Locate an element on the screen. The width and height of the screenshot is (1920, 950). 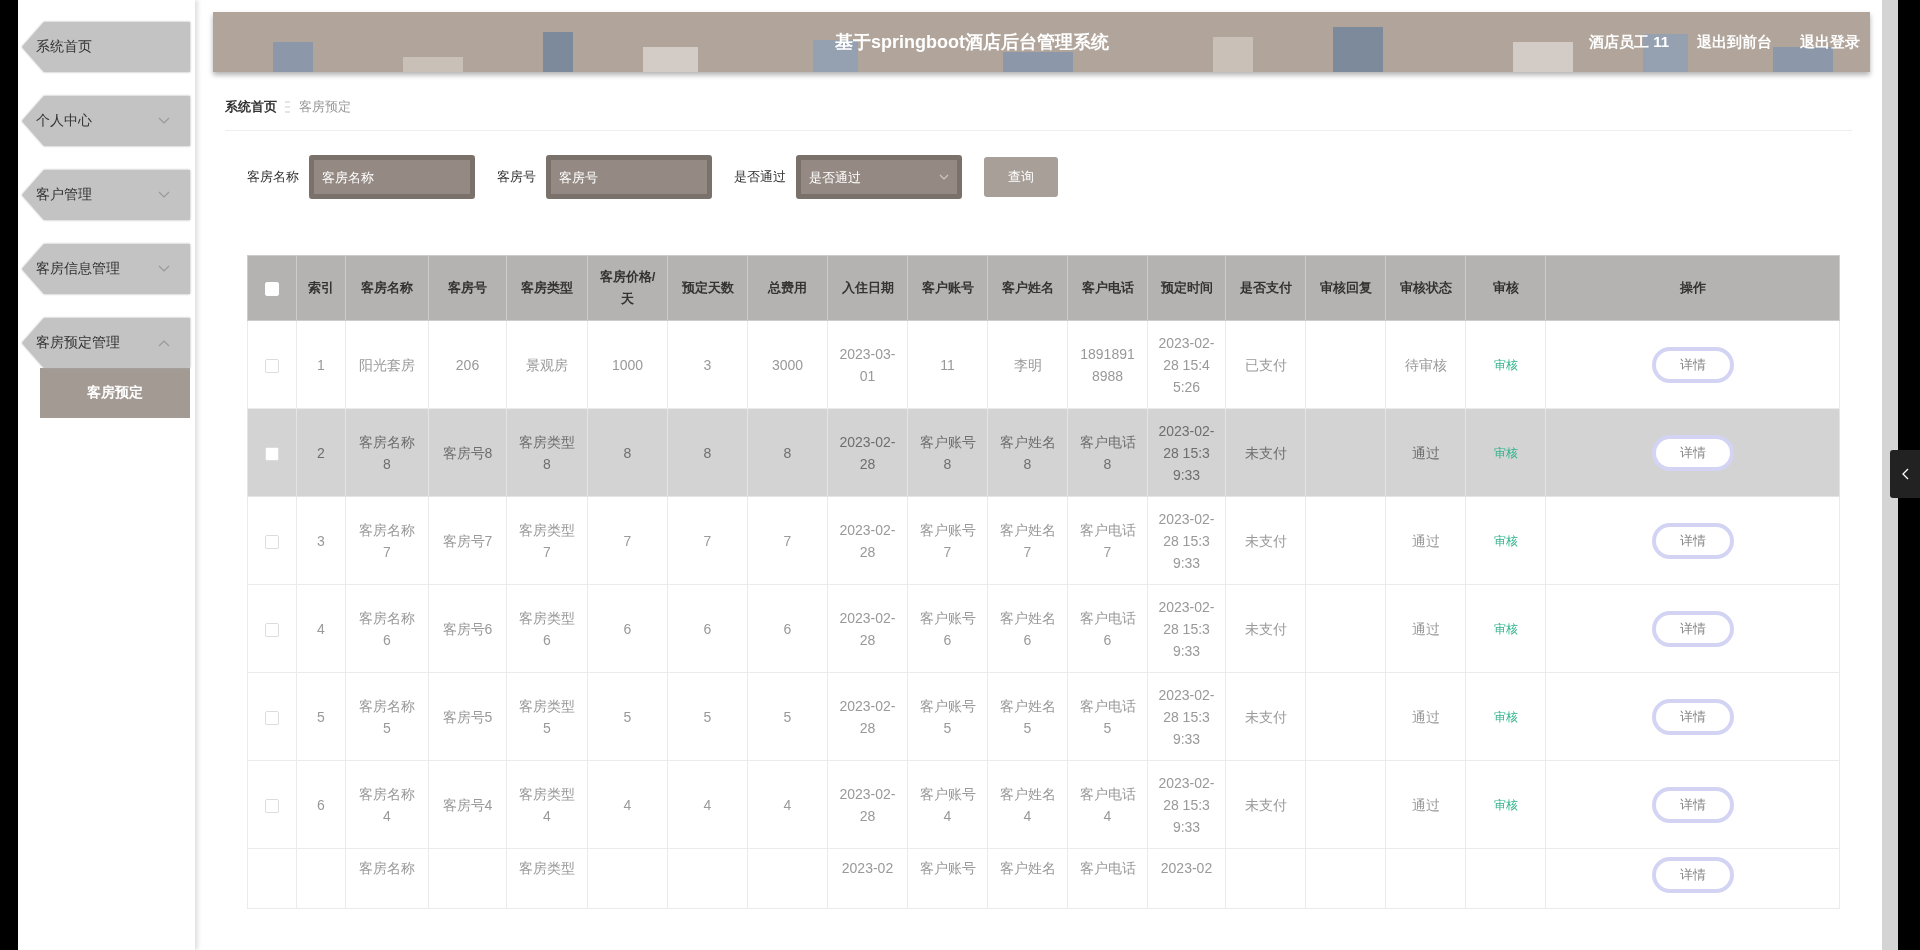
table-cell: 7 is located at coordinates (707, 540).